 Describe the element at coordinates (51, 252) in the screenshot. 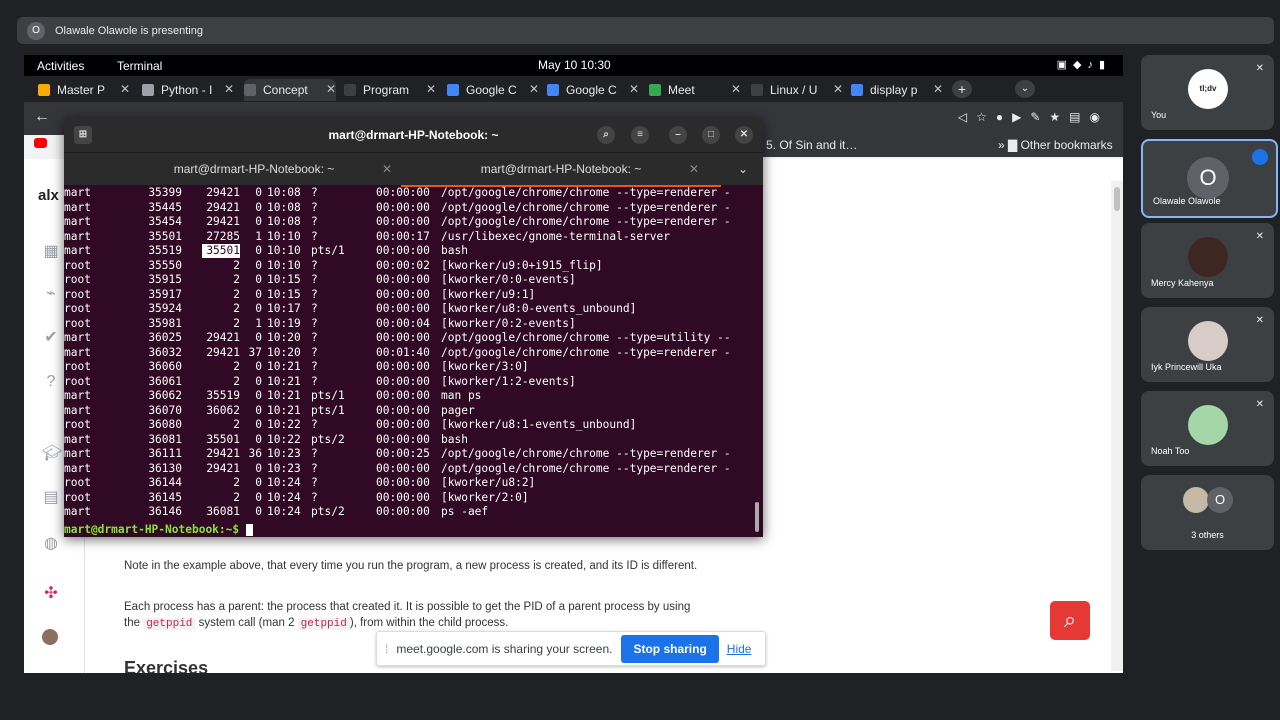

I see `calendar-icon: ▦` at that location.